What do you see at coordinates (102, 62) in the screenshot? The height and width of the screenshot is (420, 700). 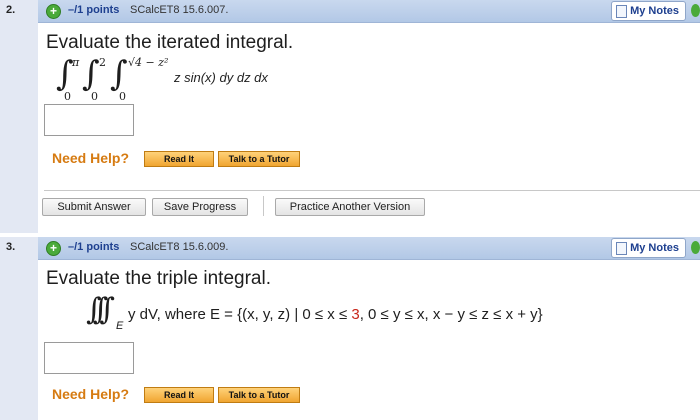 I see `upper-limit: 2` at bounding box center [102, 62].